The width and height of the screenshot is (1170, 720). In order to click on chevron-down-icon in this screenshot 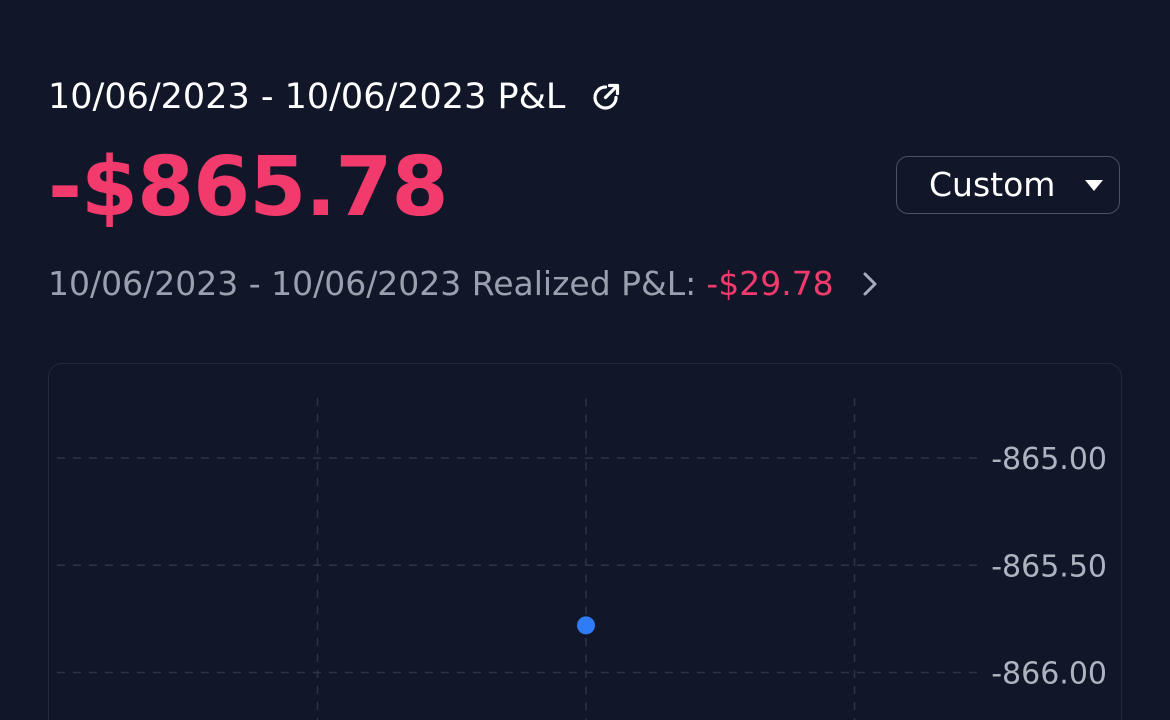, I will do `click(1094, 185)`.